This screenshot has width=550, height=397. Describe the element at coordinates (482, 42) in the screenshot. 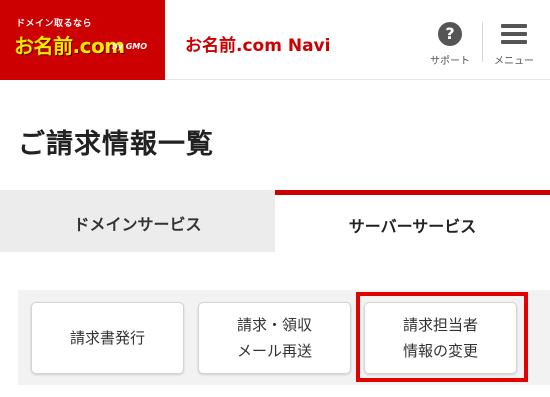

I see `header-divider` at that location.